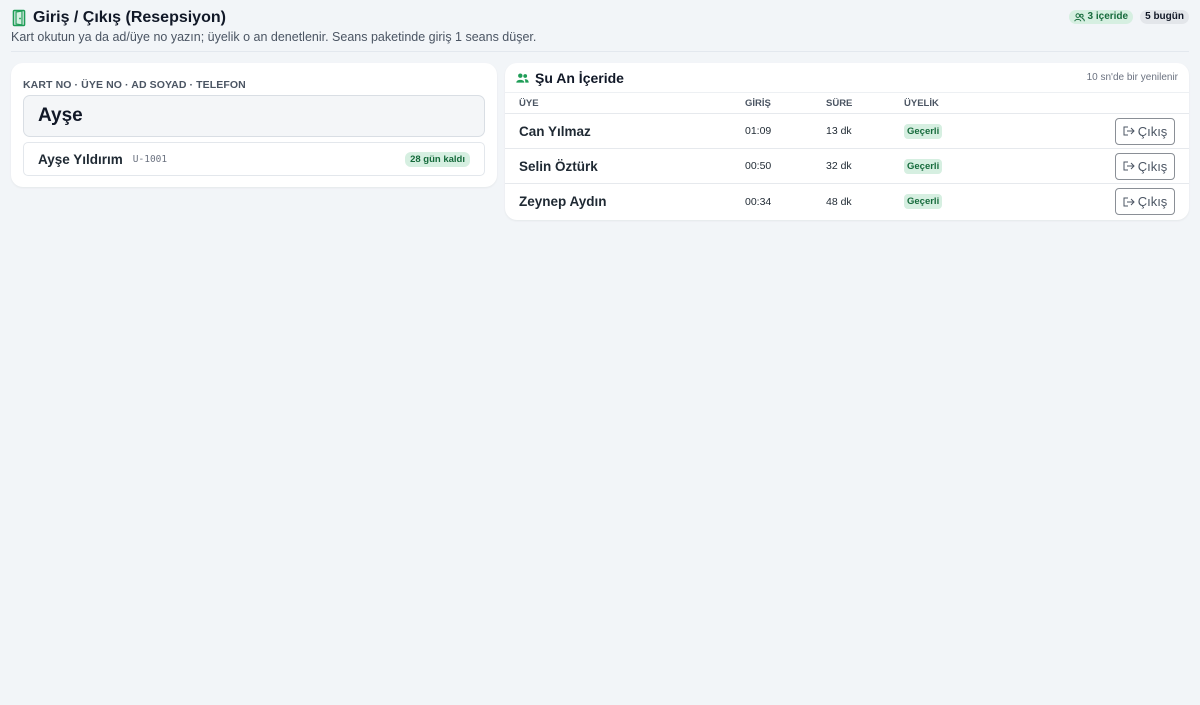 The width and height of the screenshot is (1200, 705). I want to click on inside-count-badge: 3 içeride, so click(1101, 17).